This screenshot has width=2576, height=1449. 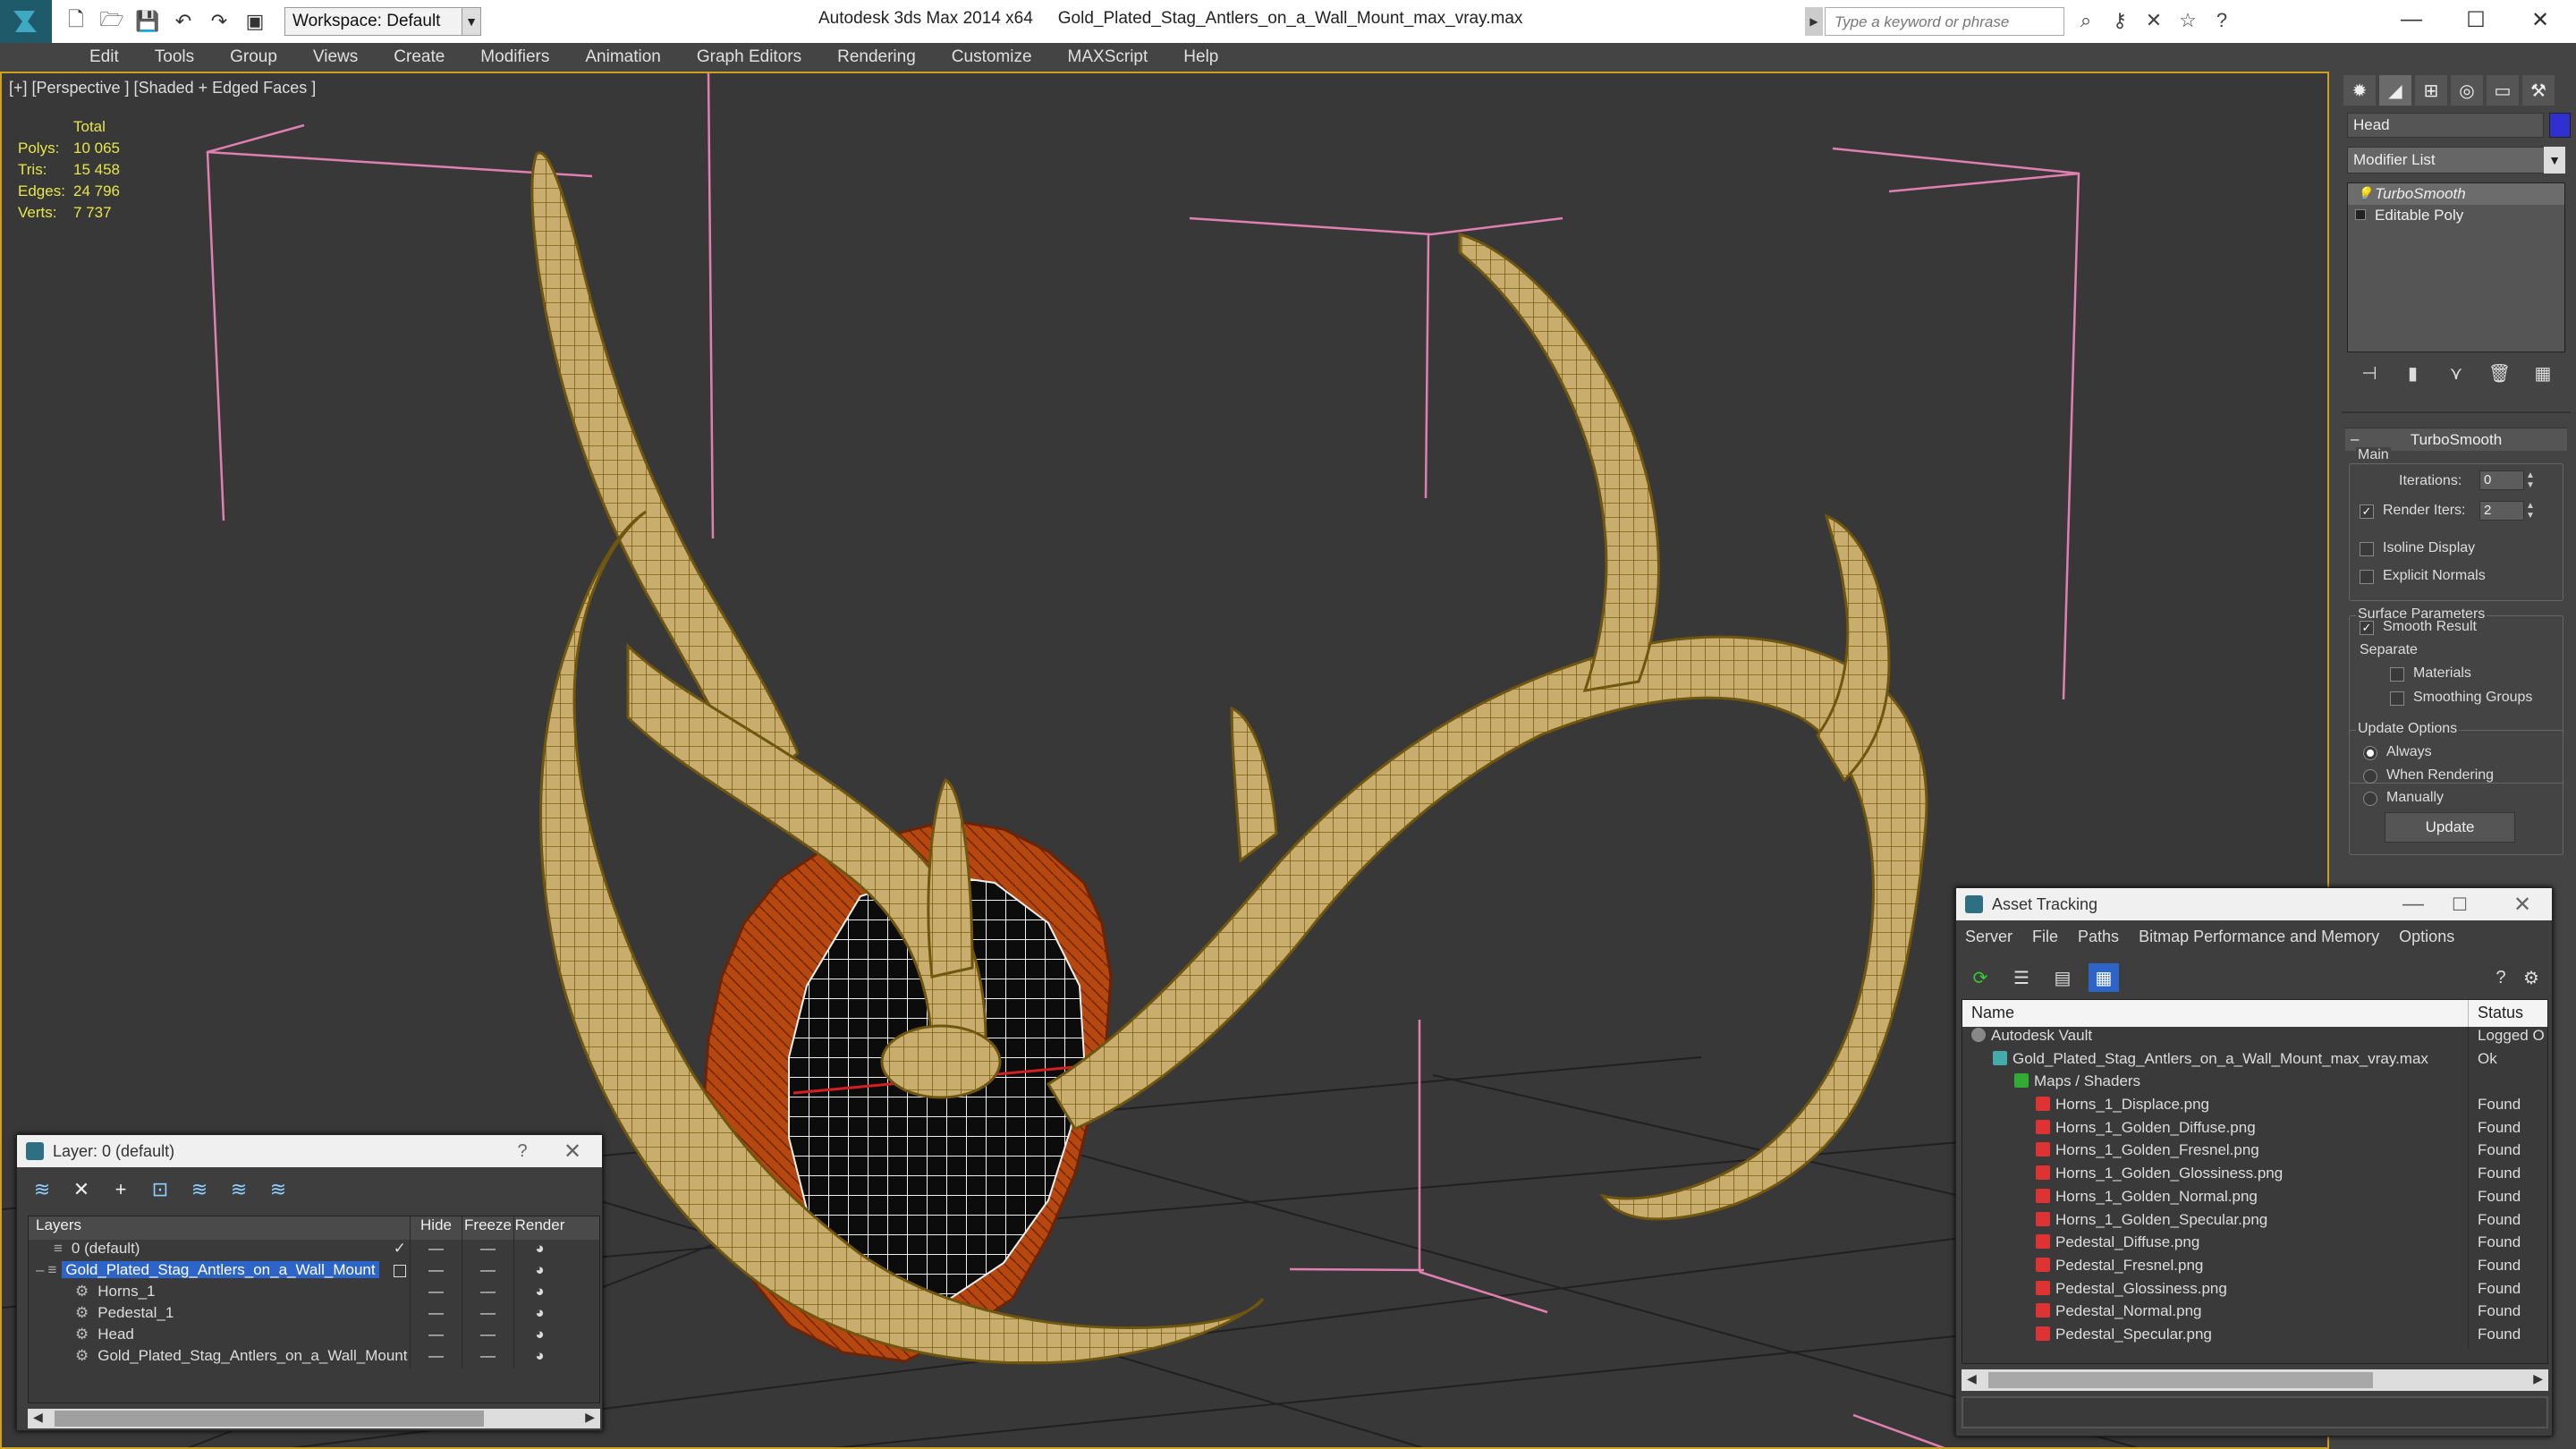 I want to click on menu-file: File, so click(x=2045, y=937).